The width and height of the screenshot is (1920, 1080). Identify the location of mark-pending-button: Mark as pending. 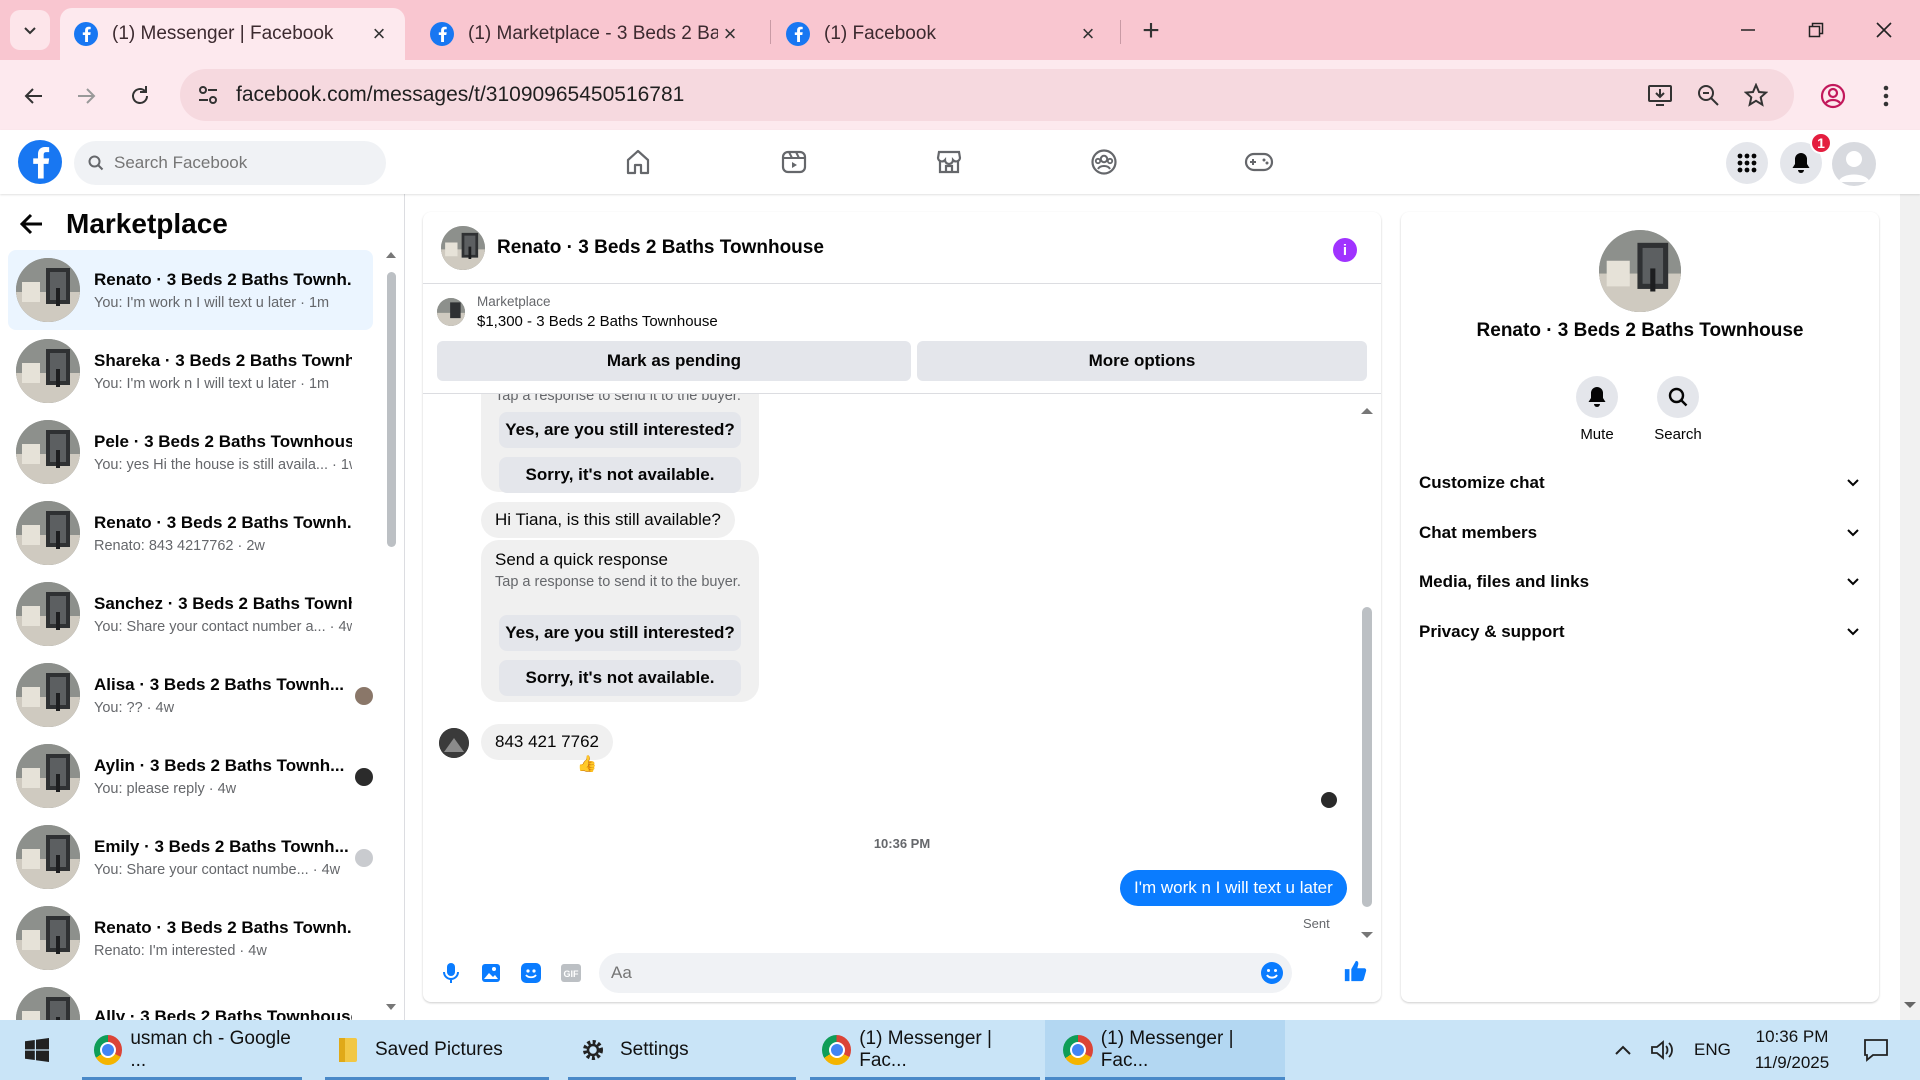
(674, 361).